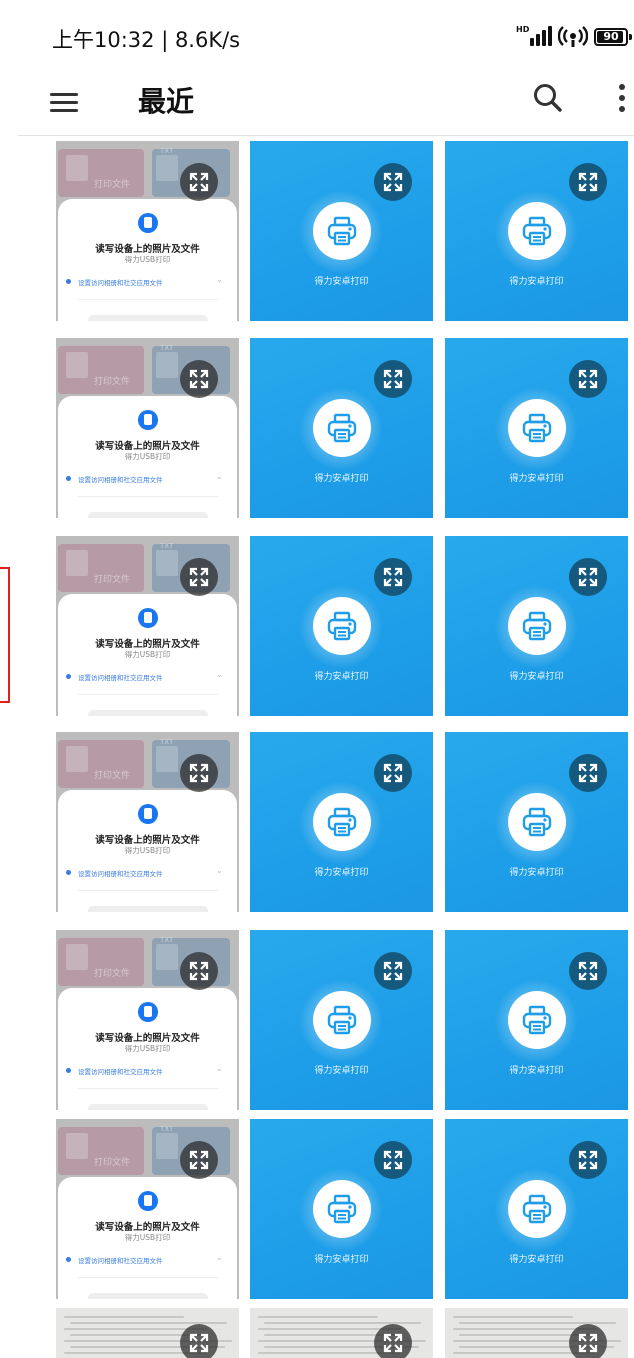 The height and width of the screenshot is (1358, 634). What do you see at coordinates (147, 1049) in the screenshot?
I see `permission-sheet: 读写设备上的照片及文件 得力USB打印 设置访问相册和社交应用文件 ⌄` at bounding box center [147, 1049].